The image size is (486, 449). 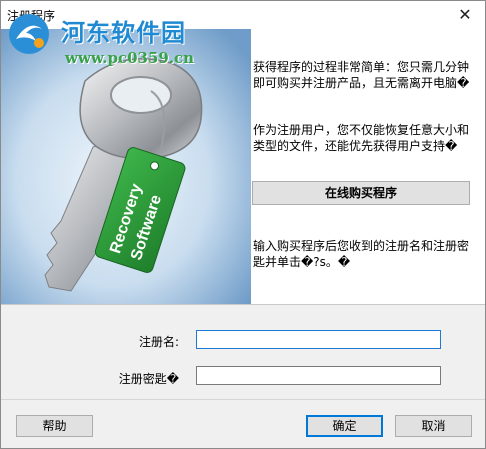 I want to click on close-button: ✕, so click(x=465, y=15).